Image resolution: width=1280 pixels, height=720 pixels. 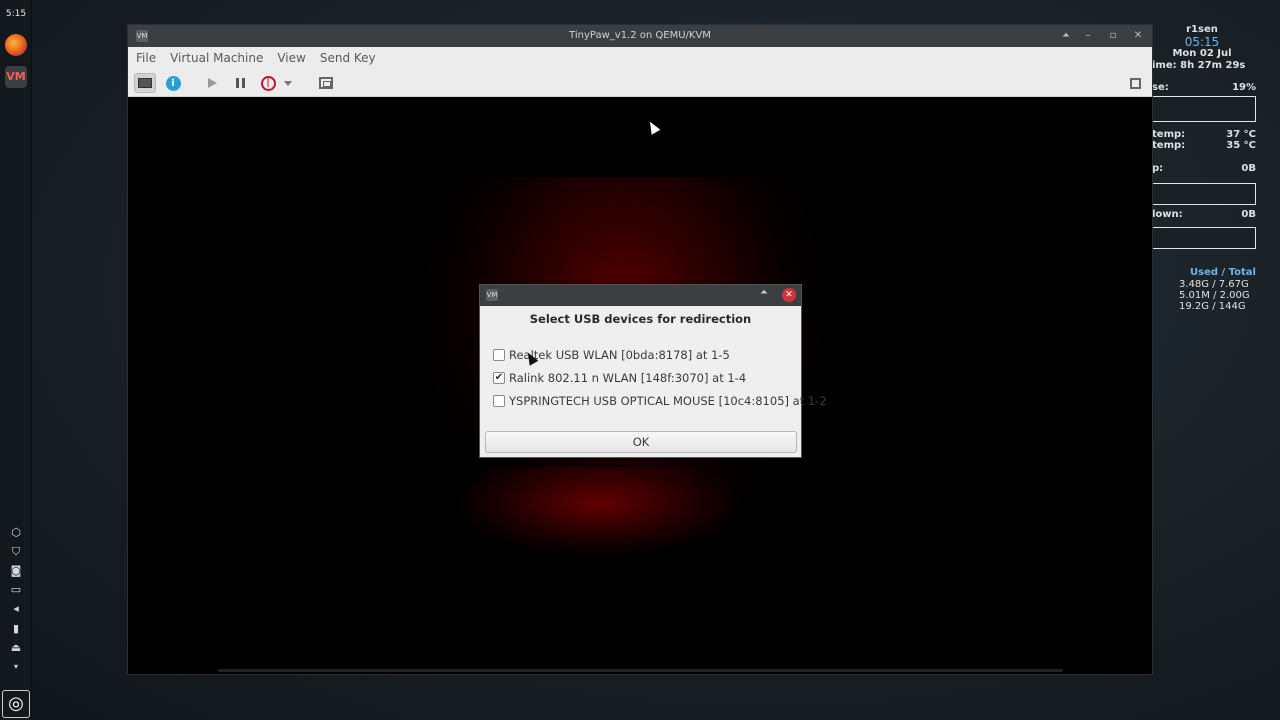 I want to click on cpu-graph, so click(x=1204, y=109).